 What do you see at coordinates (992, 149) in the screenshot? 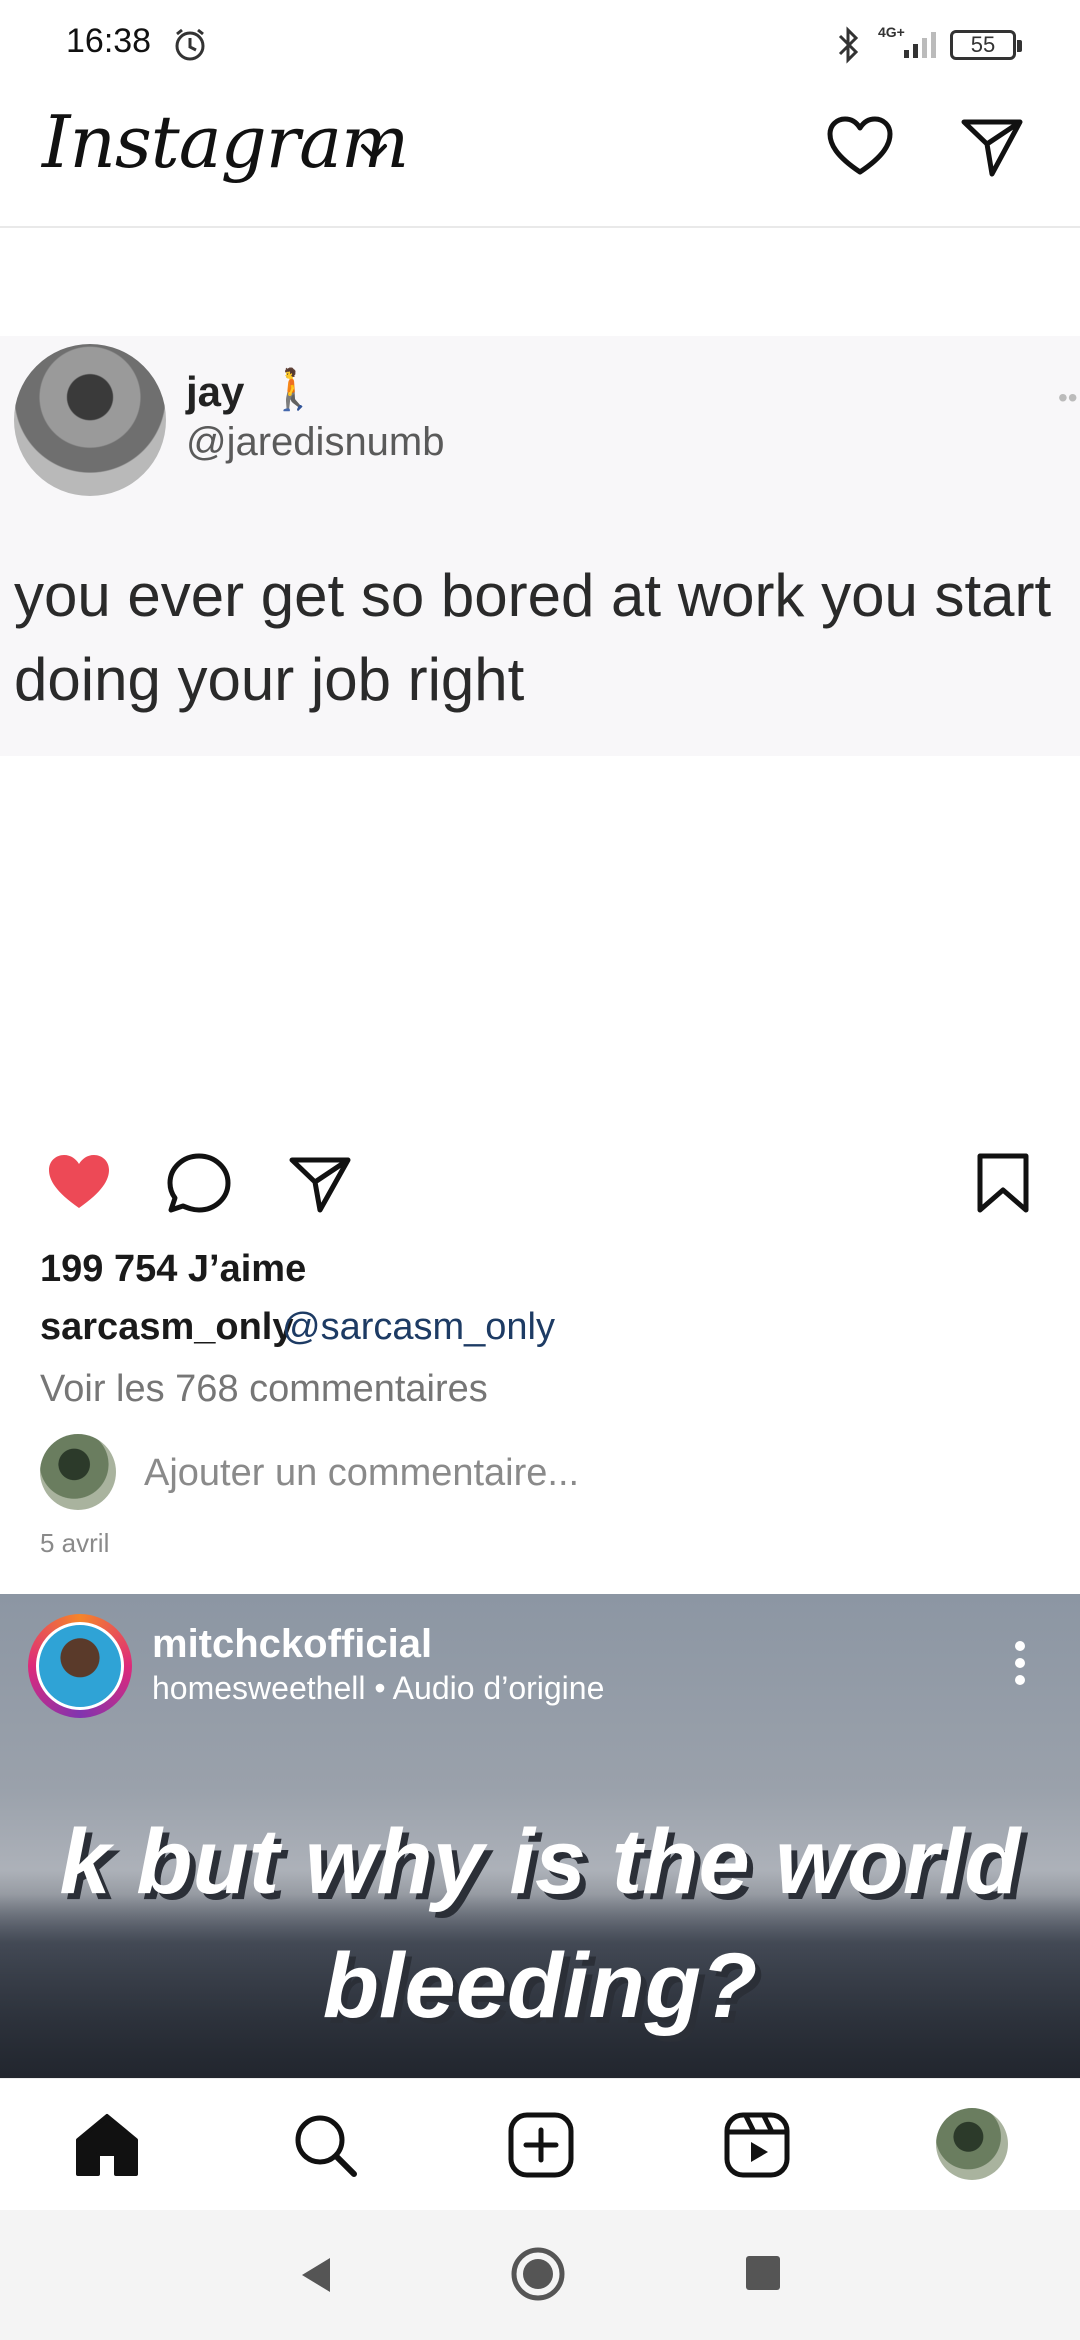
I see `direct-messages-icon` at bounding box center [992, 149].